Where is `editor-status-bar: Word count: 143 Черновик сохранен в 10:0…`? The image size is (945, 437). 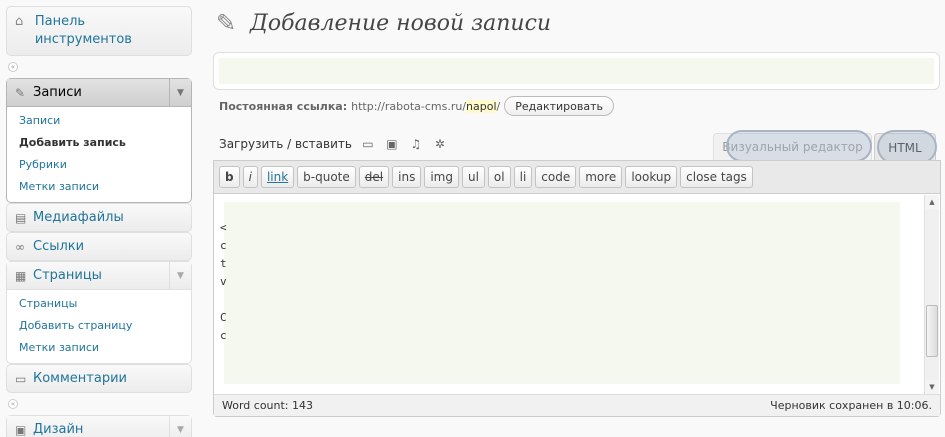
editor-status-bar: Word count: 143 Черновик сохранен в 10:0… is located at coordinates (577, 405).